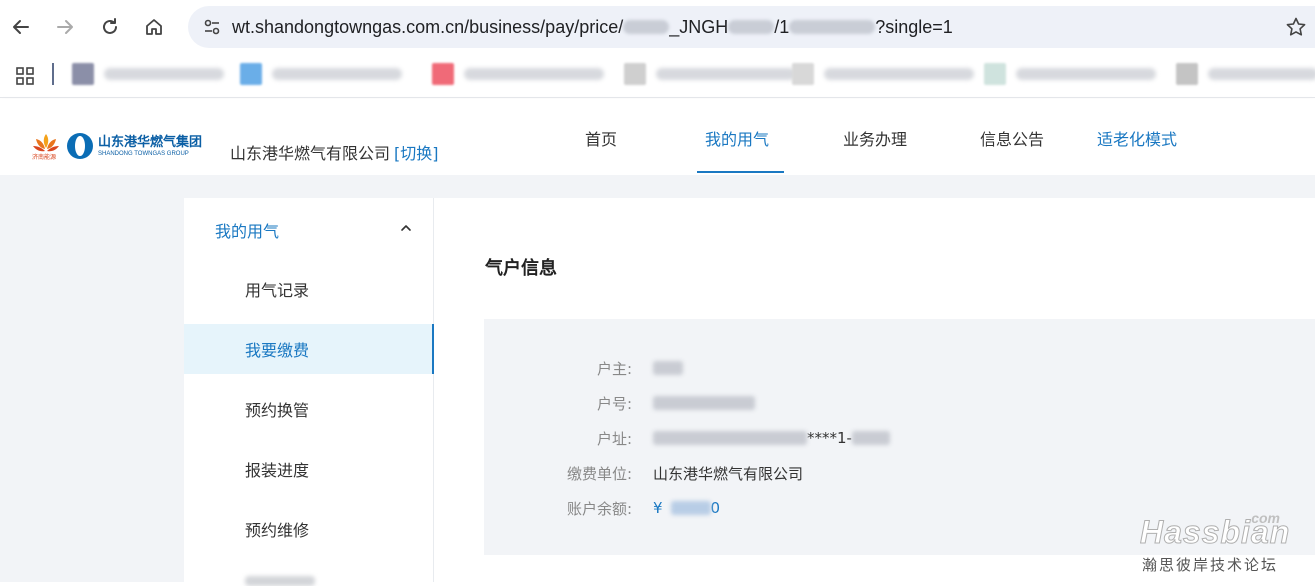  I want to click on sidebar-item-label: 预约维修, so click(277, 530).